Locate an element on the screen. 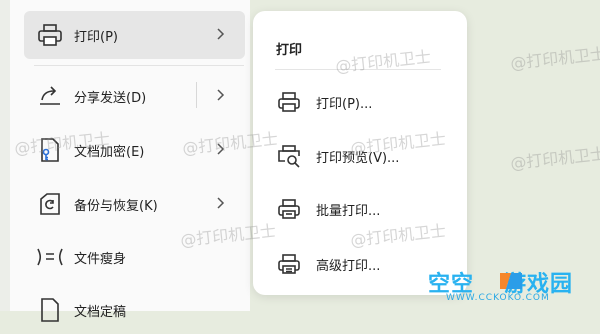 The image size is (600, 334). menu-divider is located at coordinates (139, 65).